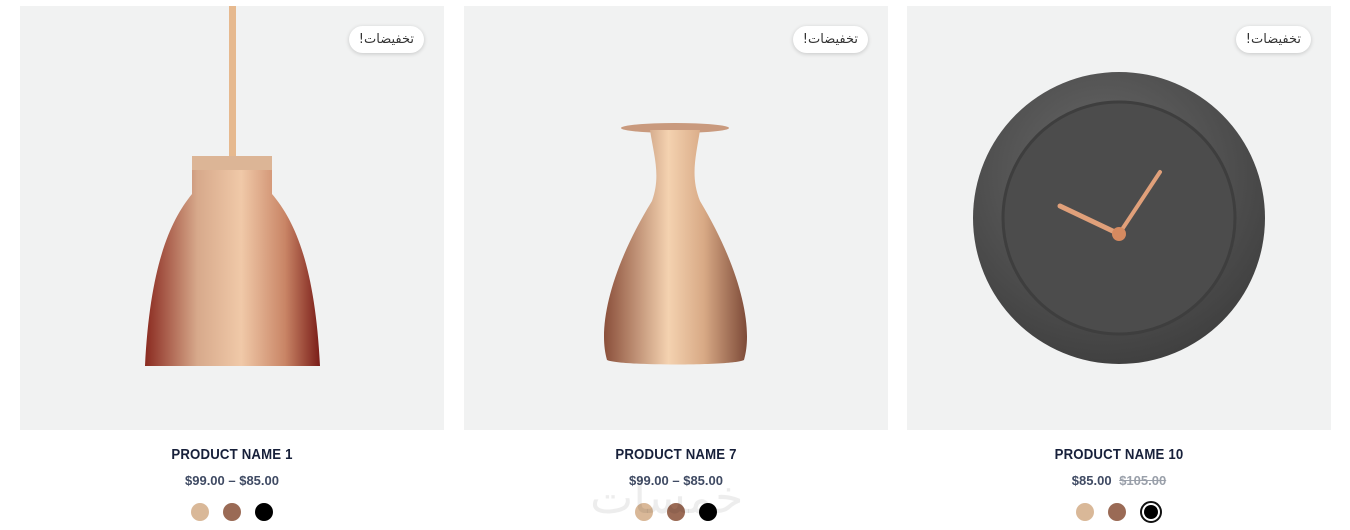  I want to click on product-name: PRODUCT NAME 10, so click(1118, 454).